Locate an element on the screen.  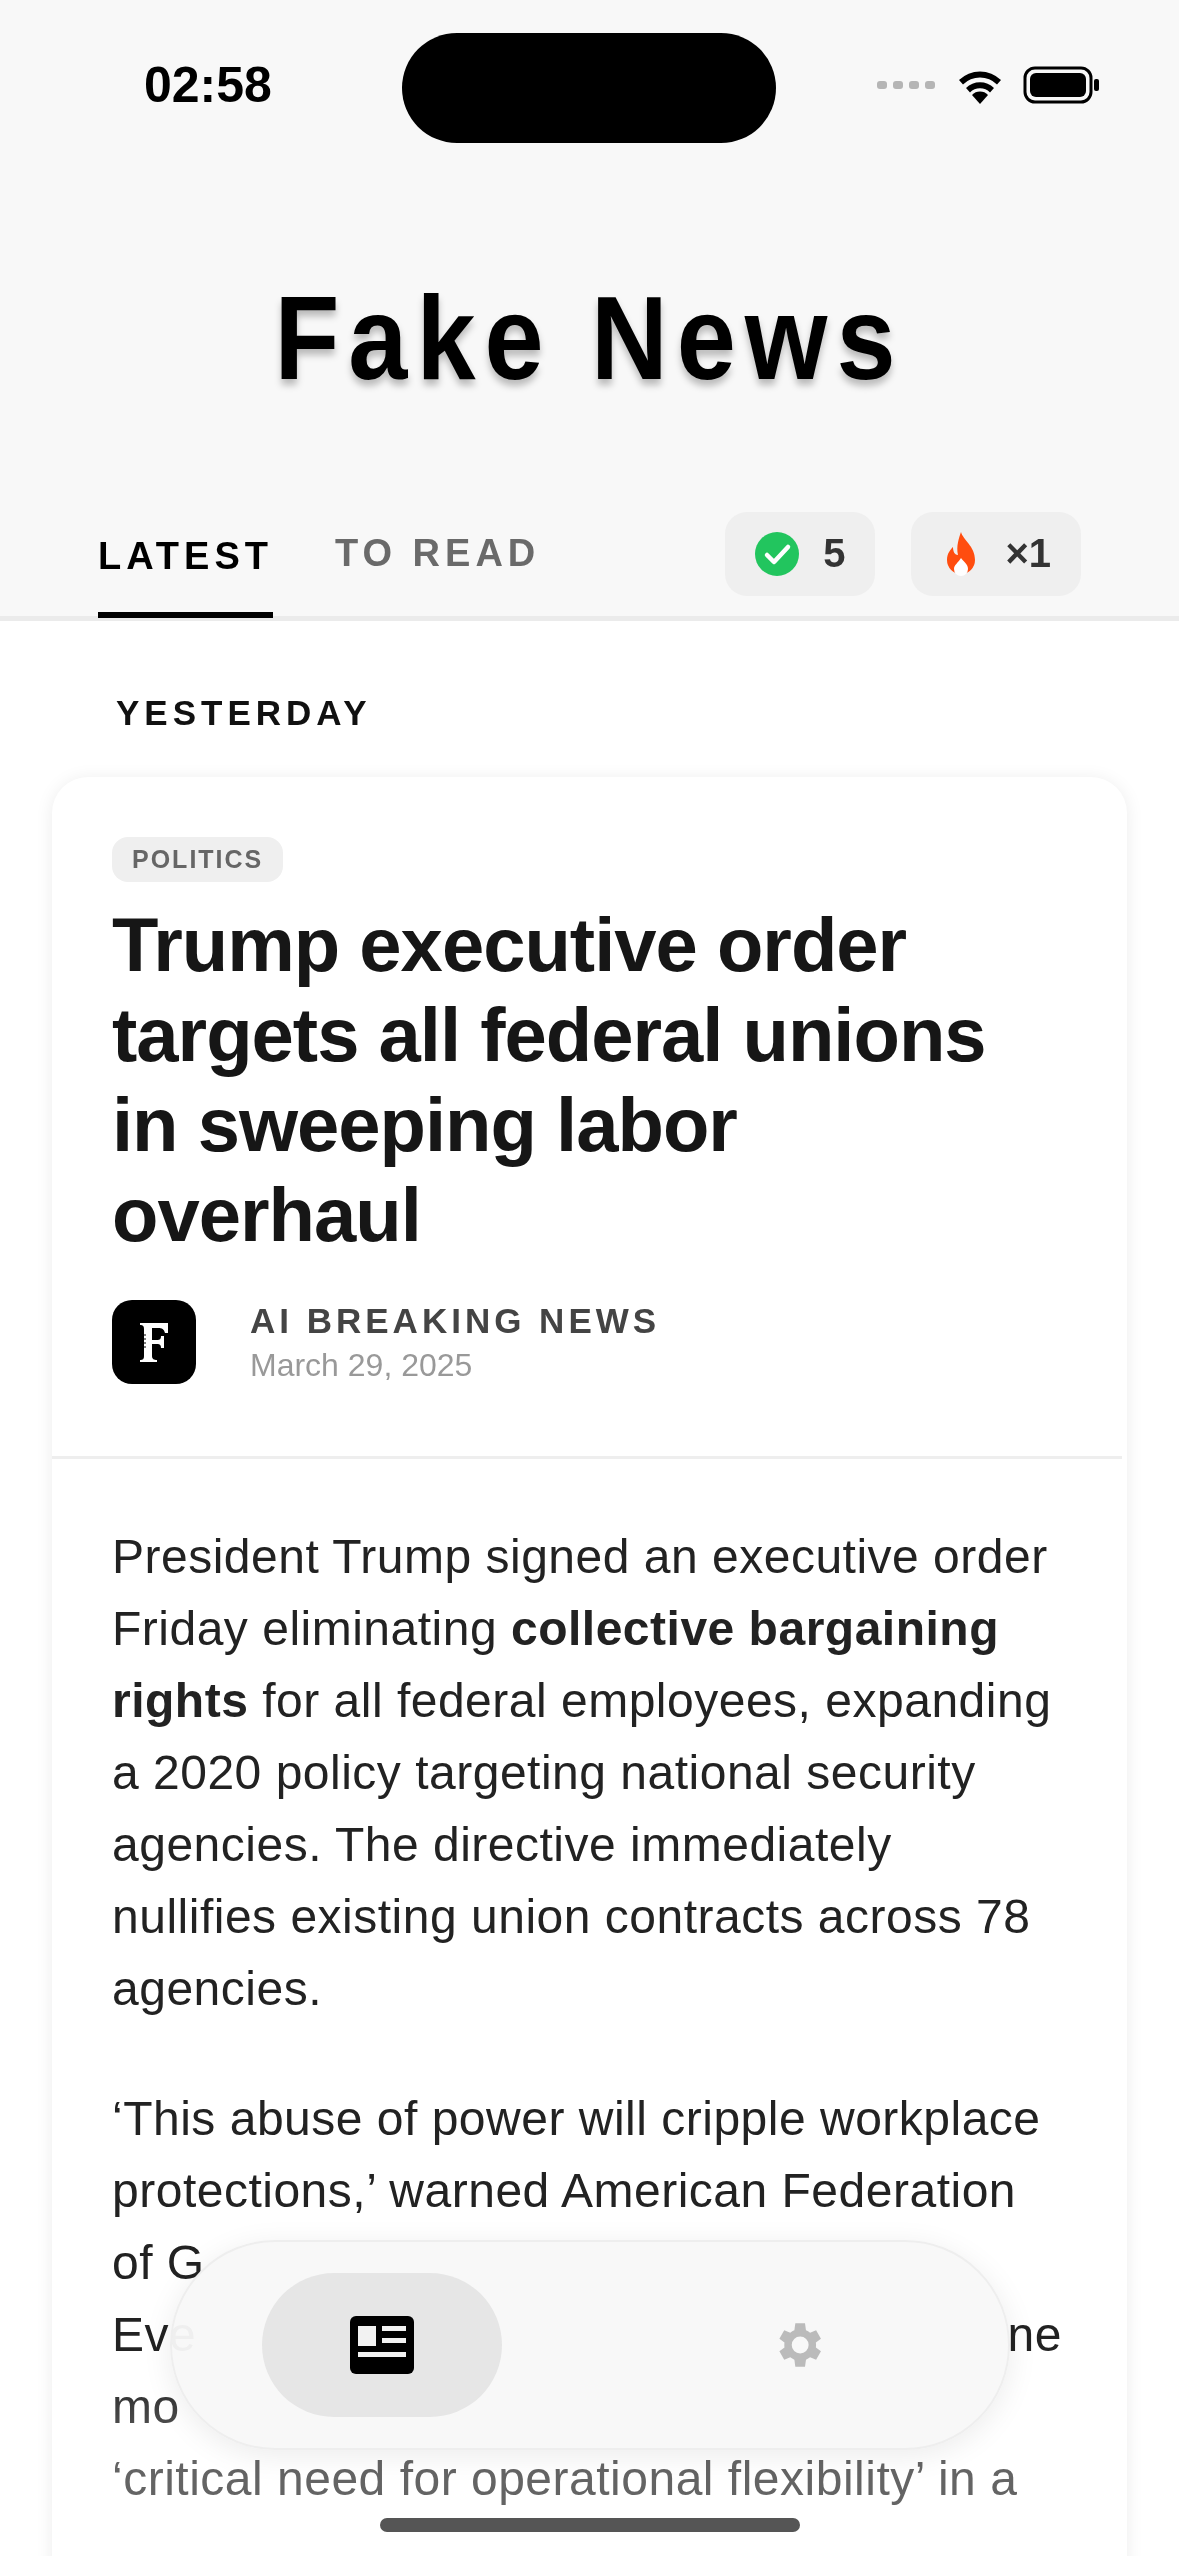
text-line: of G is located at coordinates (158, 2263).